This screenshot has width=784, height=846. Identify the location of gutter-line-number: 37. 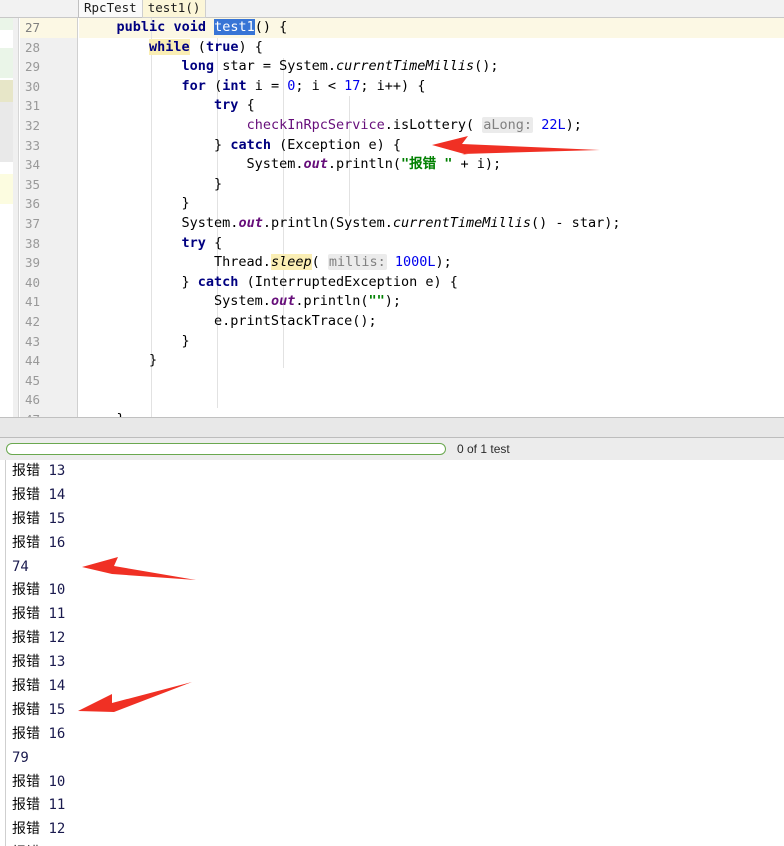
(48, 224).